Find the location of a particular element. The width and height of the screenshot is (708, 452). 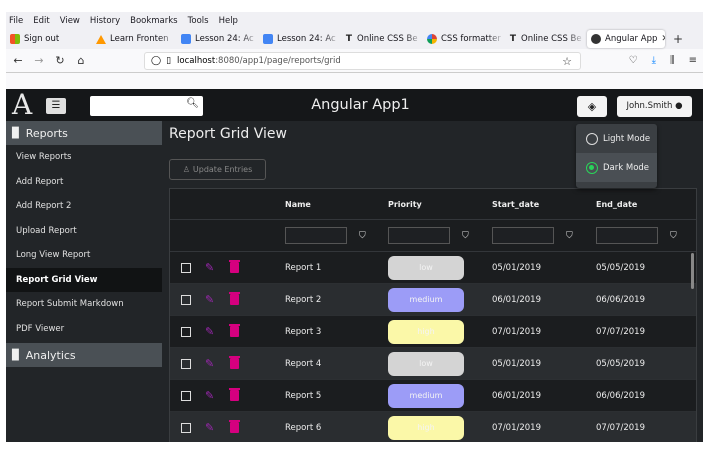

tab-label: Angular App is located at coordinates (631, 39).